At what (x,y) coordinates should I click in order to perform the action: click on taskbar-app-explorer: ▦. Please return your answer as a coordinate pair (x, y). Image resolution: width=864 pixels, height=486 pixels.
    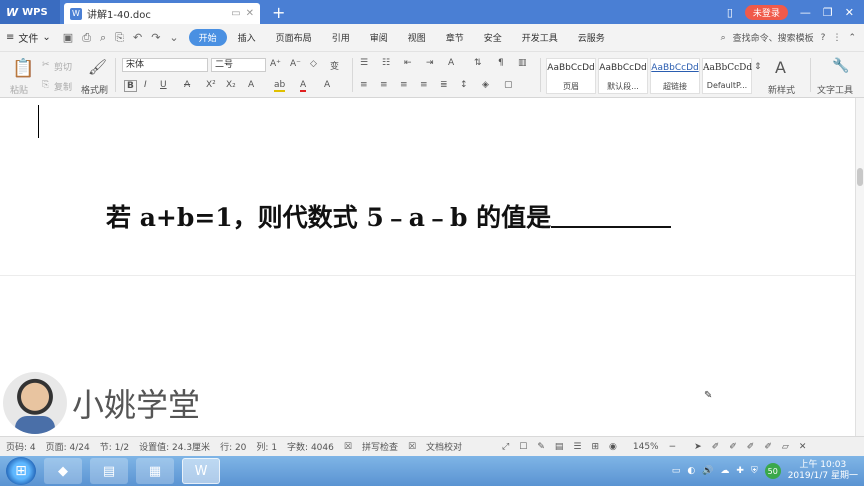
    Looking at the image, I should click on (155, 471).